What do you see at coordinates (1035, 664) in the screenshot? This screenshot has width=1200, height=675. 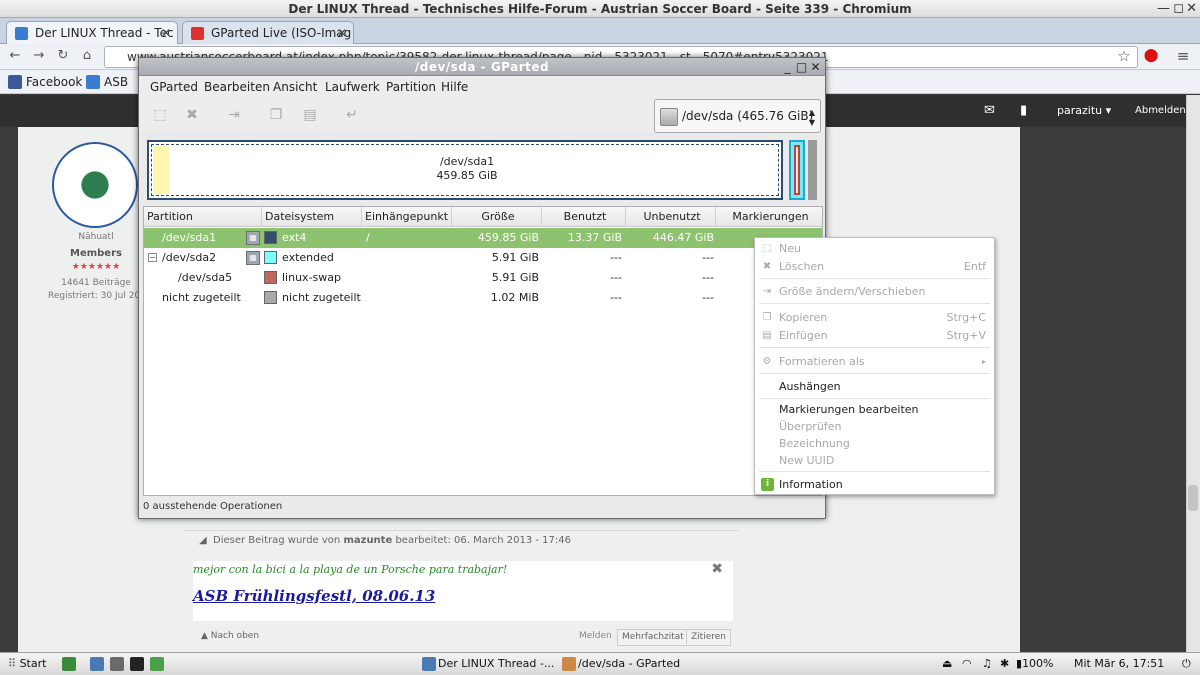 I see `battery-indicator: ▮100%` at bounding box center [1035, 664].